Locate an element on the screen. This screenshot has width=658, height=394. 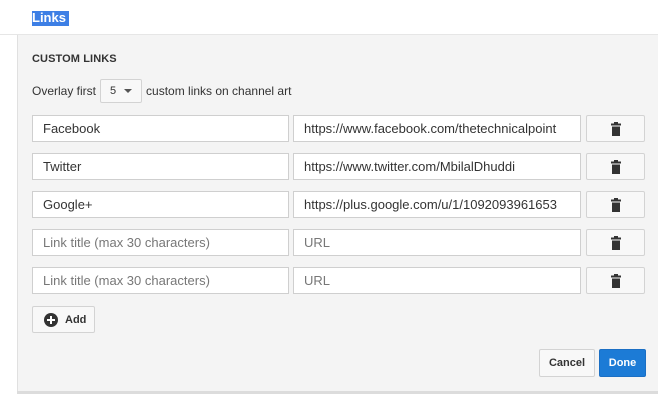
add-button-label: Add is located at coordinates (76, 319).